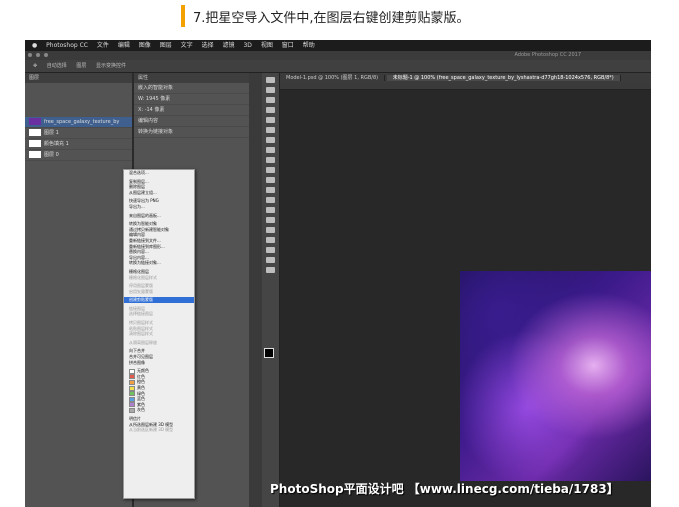 Image resolution: width=679 pixels, height=507 pixels. What do you see at coordinates (151, 430) in the screenshot?
I see `context-menu-item-label: 从当前选区新建 3D 模型` at bounding box center [151, 430].